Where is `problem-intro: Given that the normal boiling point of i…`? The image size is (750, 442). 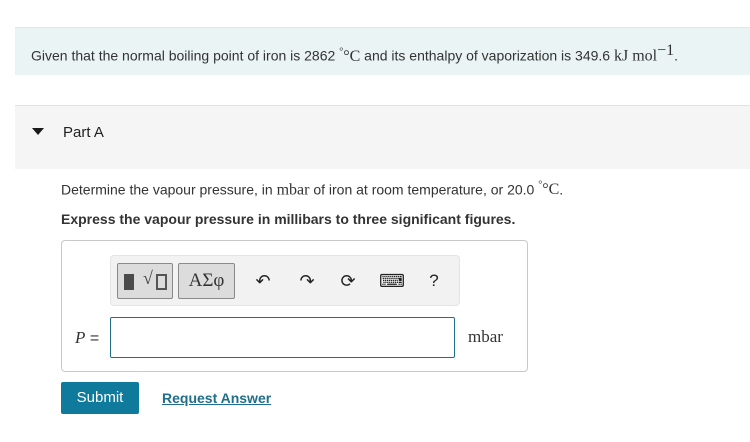 problem-intro: Given that the normal boiling point of i… is located at coordinates (382, 51).